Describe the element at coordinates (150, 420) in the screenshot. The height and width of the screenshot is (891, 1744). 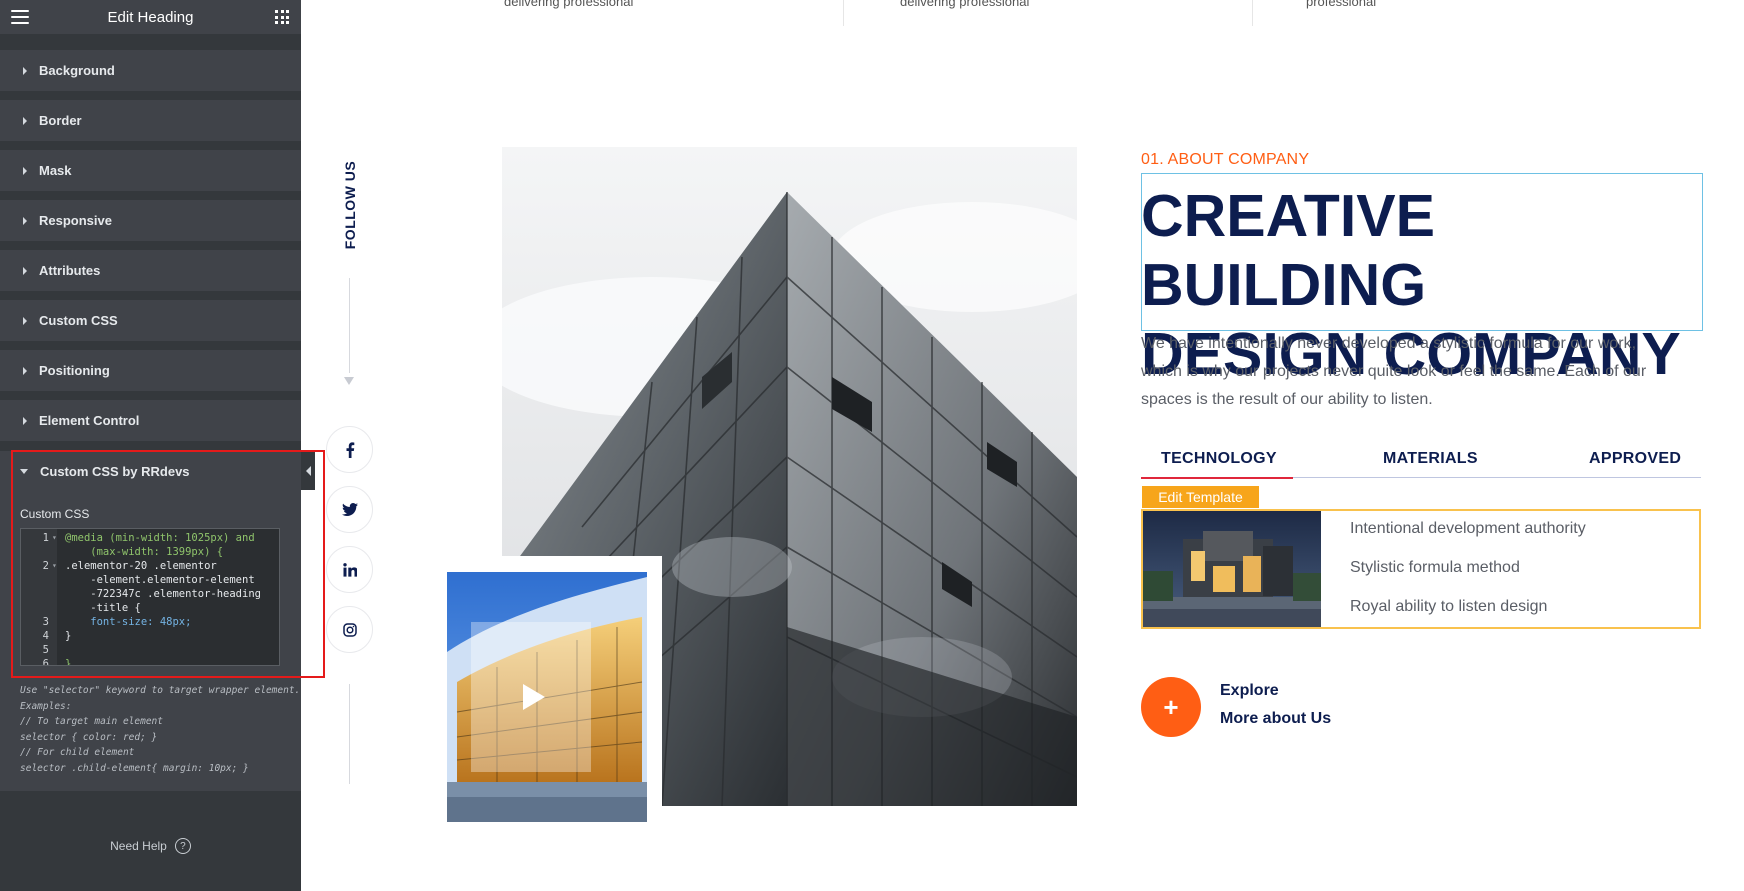
I see `section-element-control: Element Control` at that location.